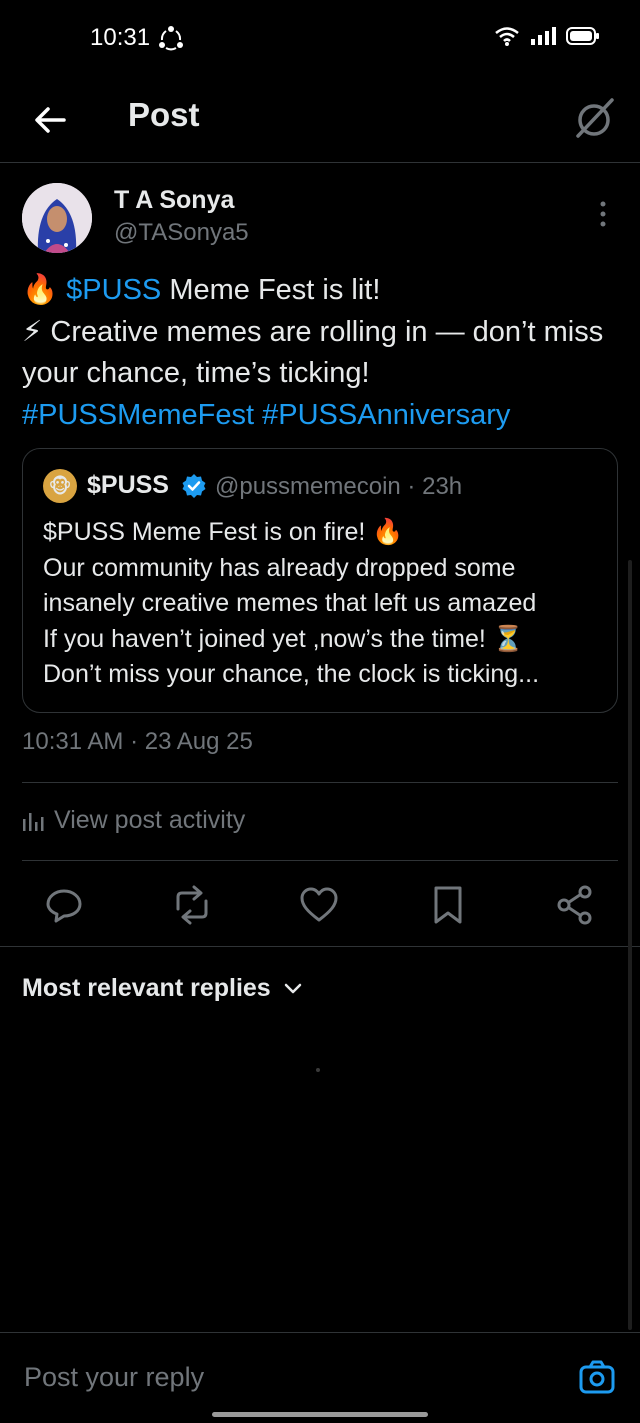  What do you see at coordinates (150, 820) in the screenshot?
I see `view-post-activity-label: View post activity` at bounding box center [150, 820].